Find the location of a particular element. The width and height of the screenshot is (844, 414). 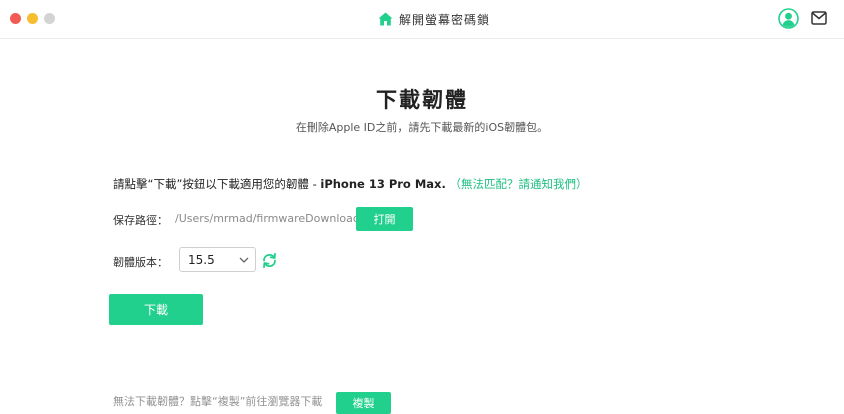

save-path-value: /Users/mrmad/firmwareDownload is located at coordinates (267, 218).